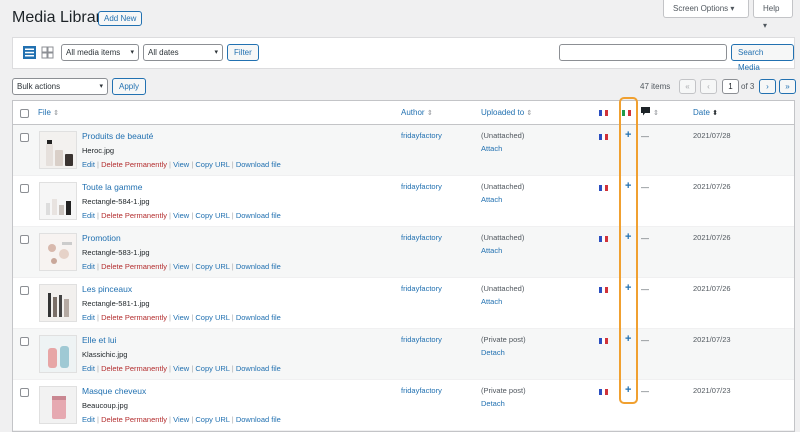 The width and height of the screenshot is (800, 432). What do you see at coordinates (656, 112) in the screenshot?
I see `column-comments-sort: ⇕` at bounding box center [656, 112].